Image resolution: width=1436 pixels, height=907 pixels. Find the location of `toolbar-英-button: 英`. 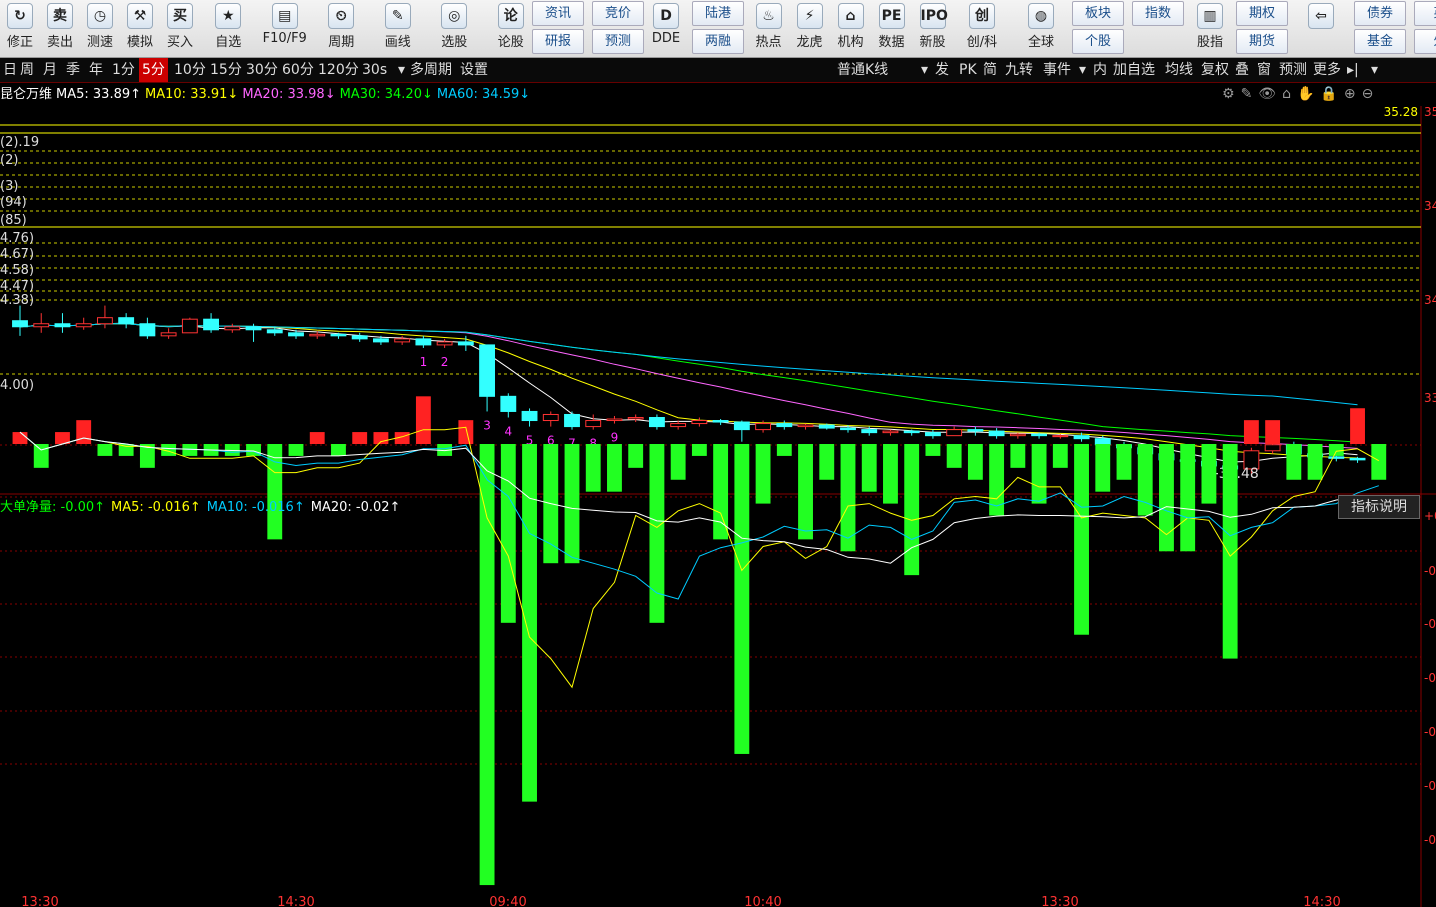

toolbar-英-button: 英 is located at coordinates (1425, 13).